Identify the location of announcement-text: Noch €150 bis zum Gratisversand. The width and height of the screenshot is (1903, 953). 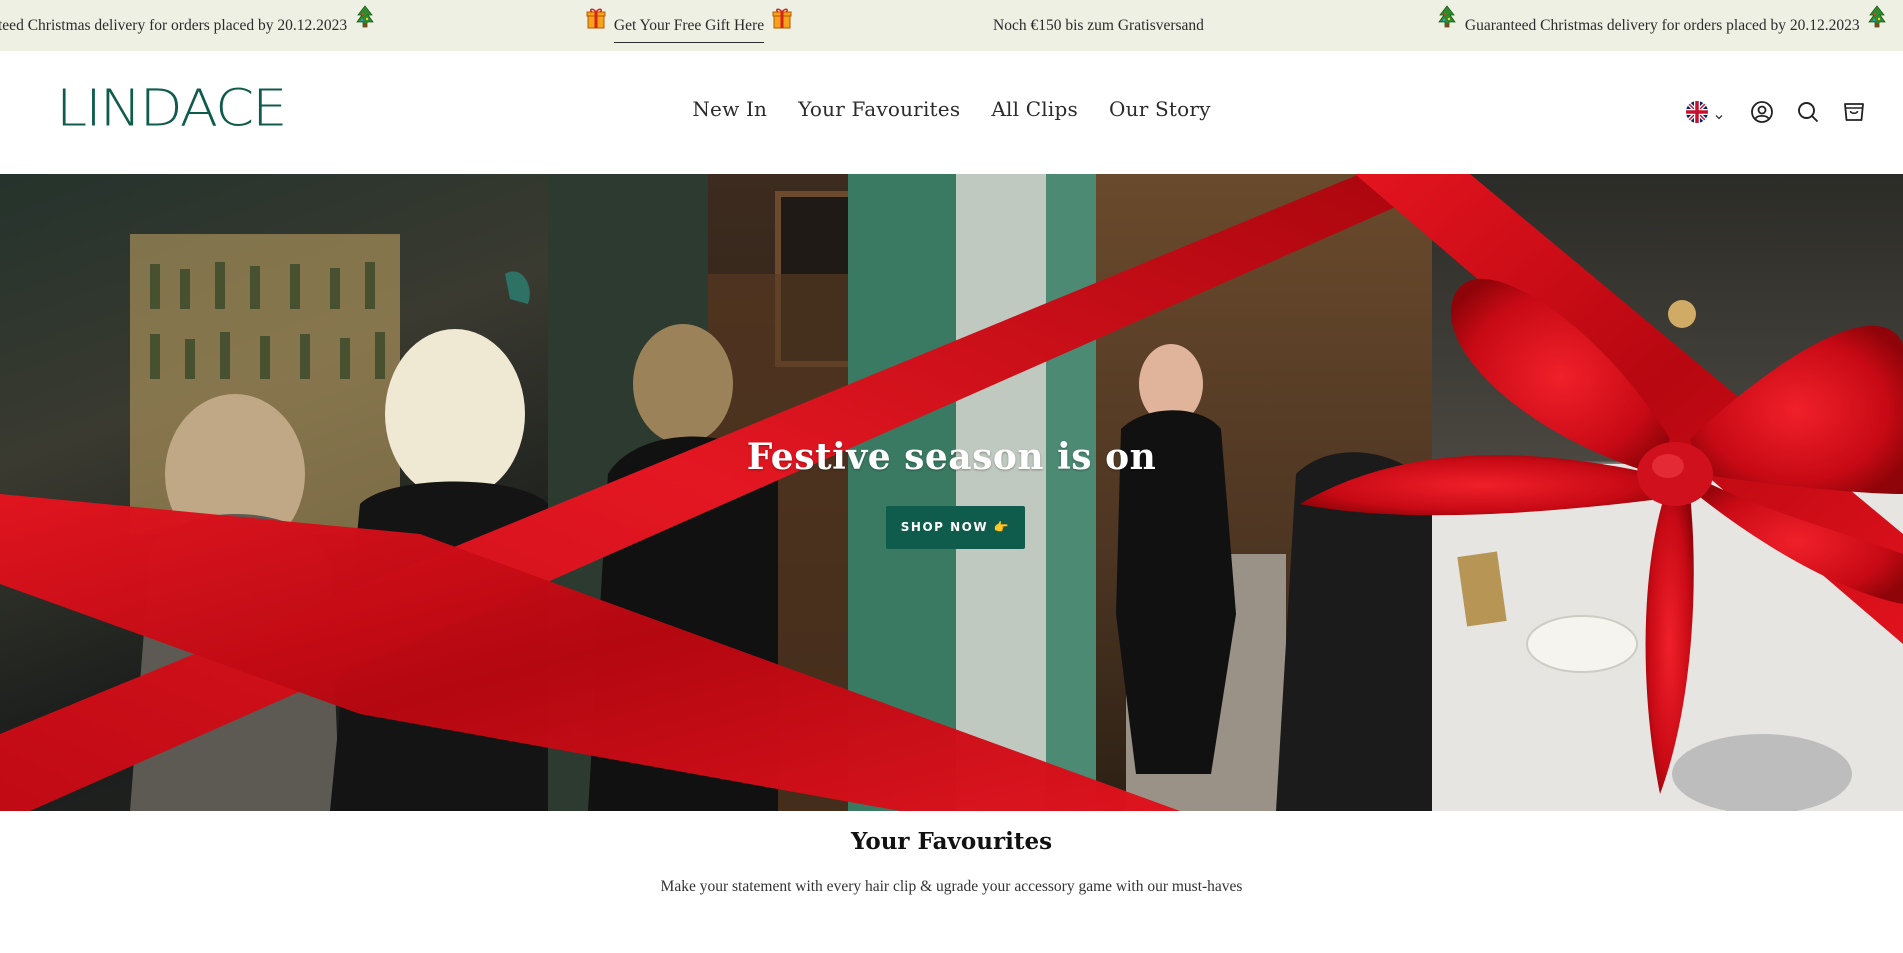
(1098, 25).